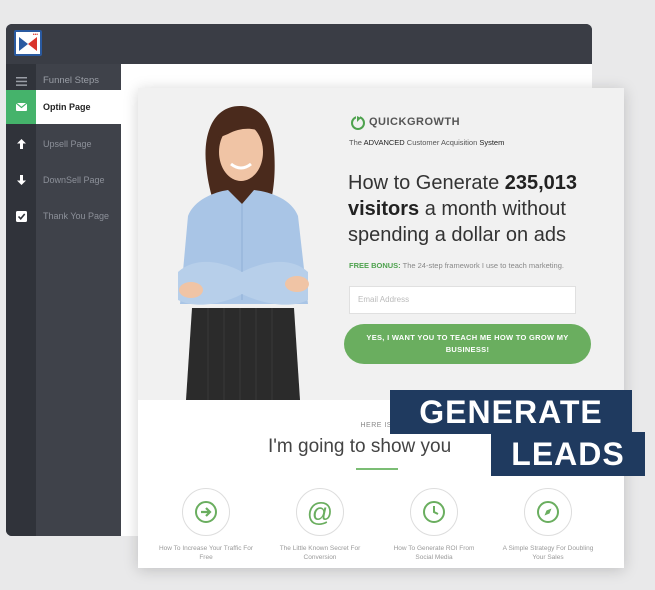  I want to click on sidebar-item-label: DownSell Page, so click(74, 180).